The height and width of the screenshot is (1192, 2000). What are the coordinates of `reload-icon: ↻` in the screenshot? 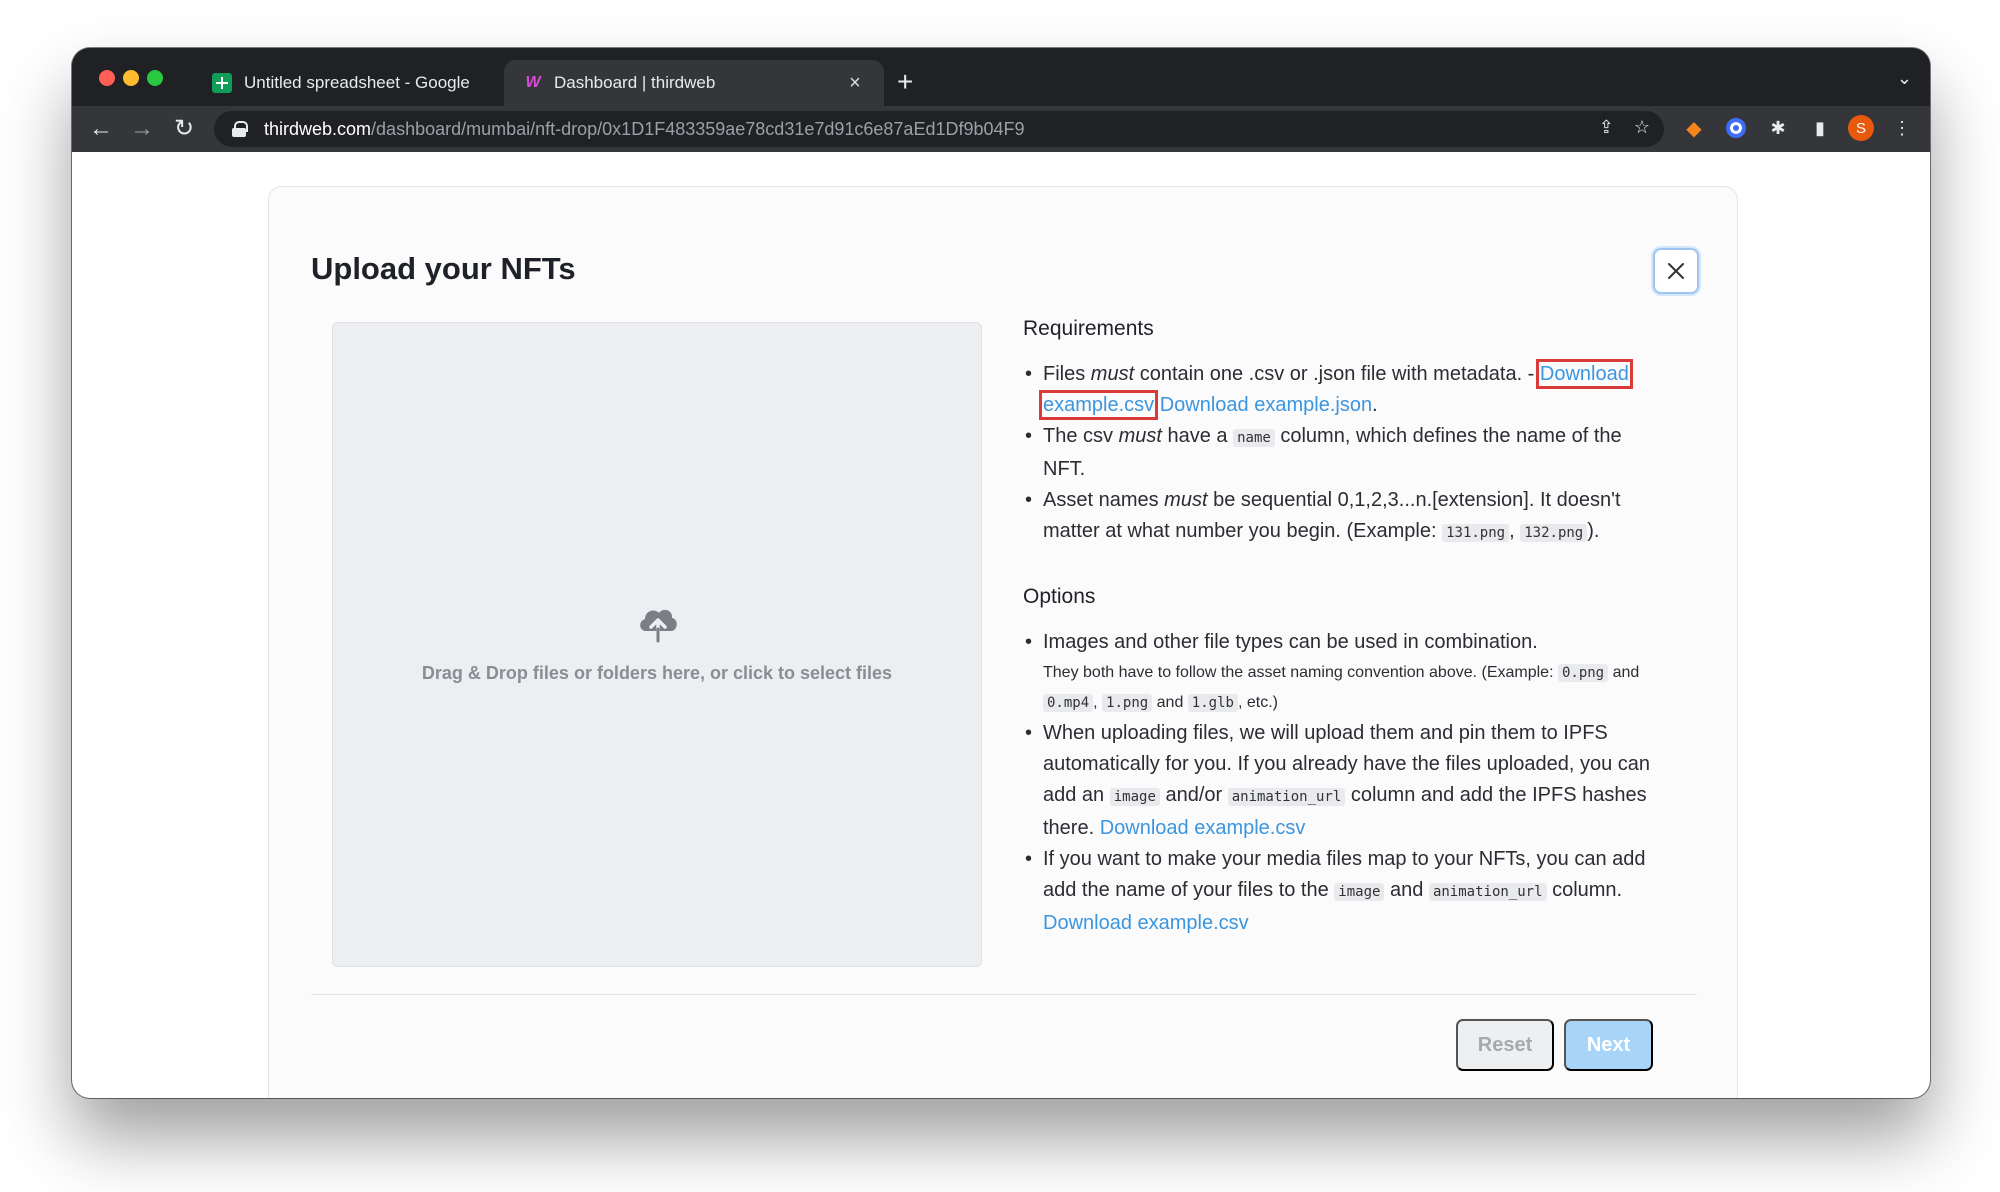 It's located at (184, 129).